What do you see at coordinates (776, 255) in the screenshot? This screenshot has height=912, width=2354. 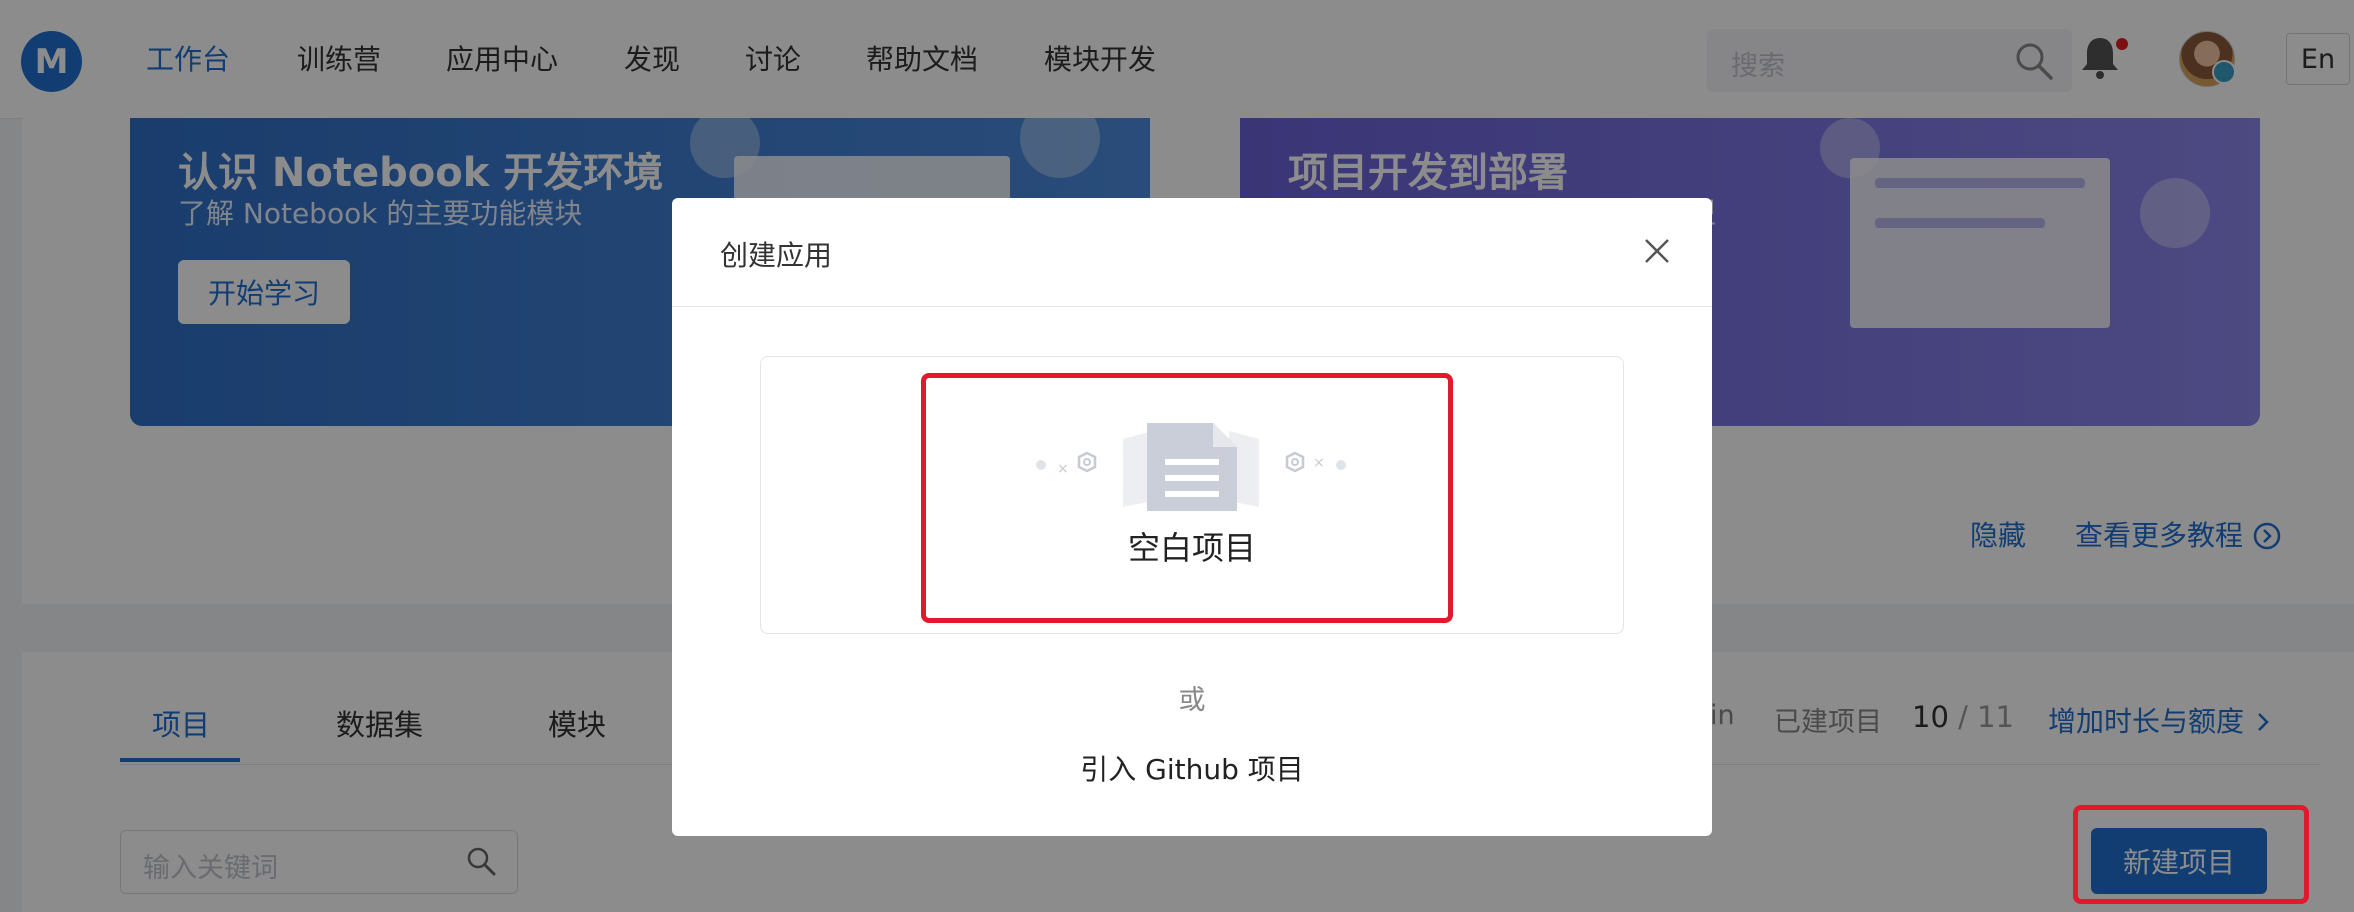 I see `dialog-title: 创建应用` at bounding box center [776, 255].